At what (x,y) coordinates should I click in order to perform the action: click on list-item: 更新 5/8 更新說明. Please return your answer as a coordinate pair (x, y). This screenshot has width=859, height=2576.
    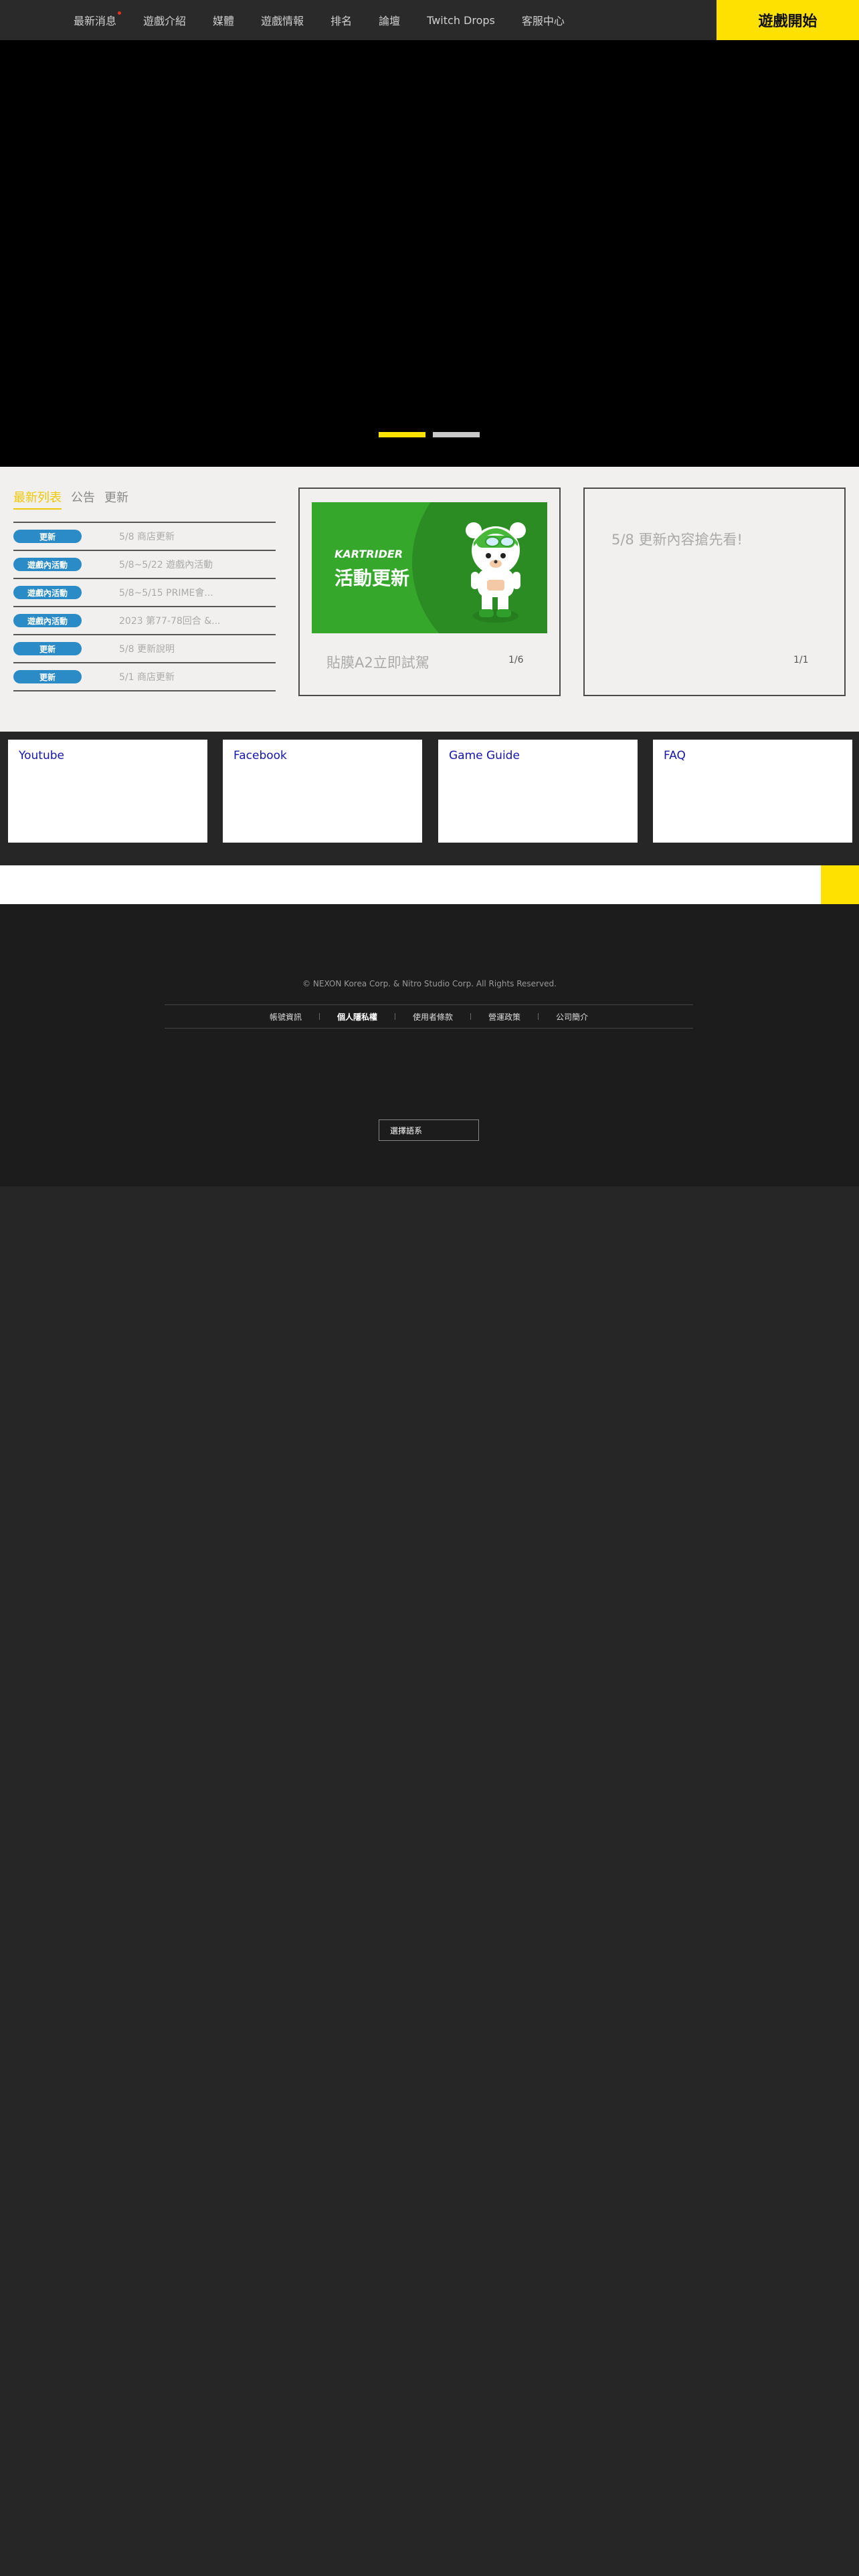
    Looking at the image, I should click on (144, 649).